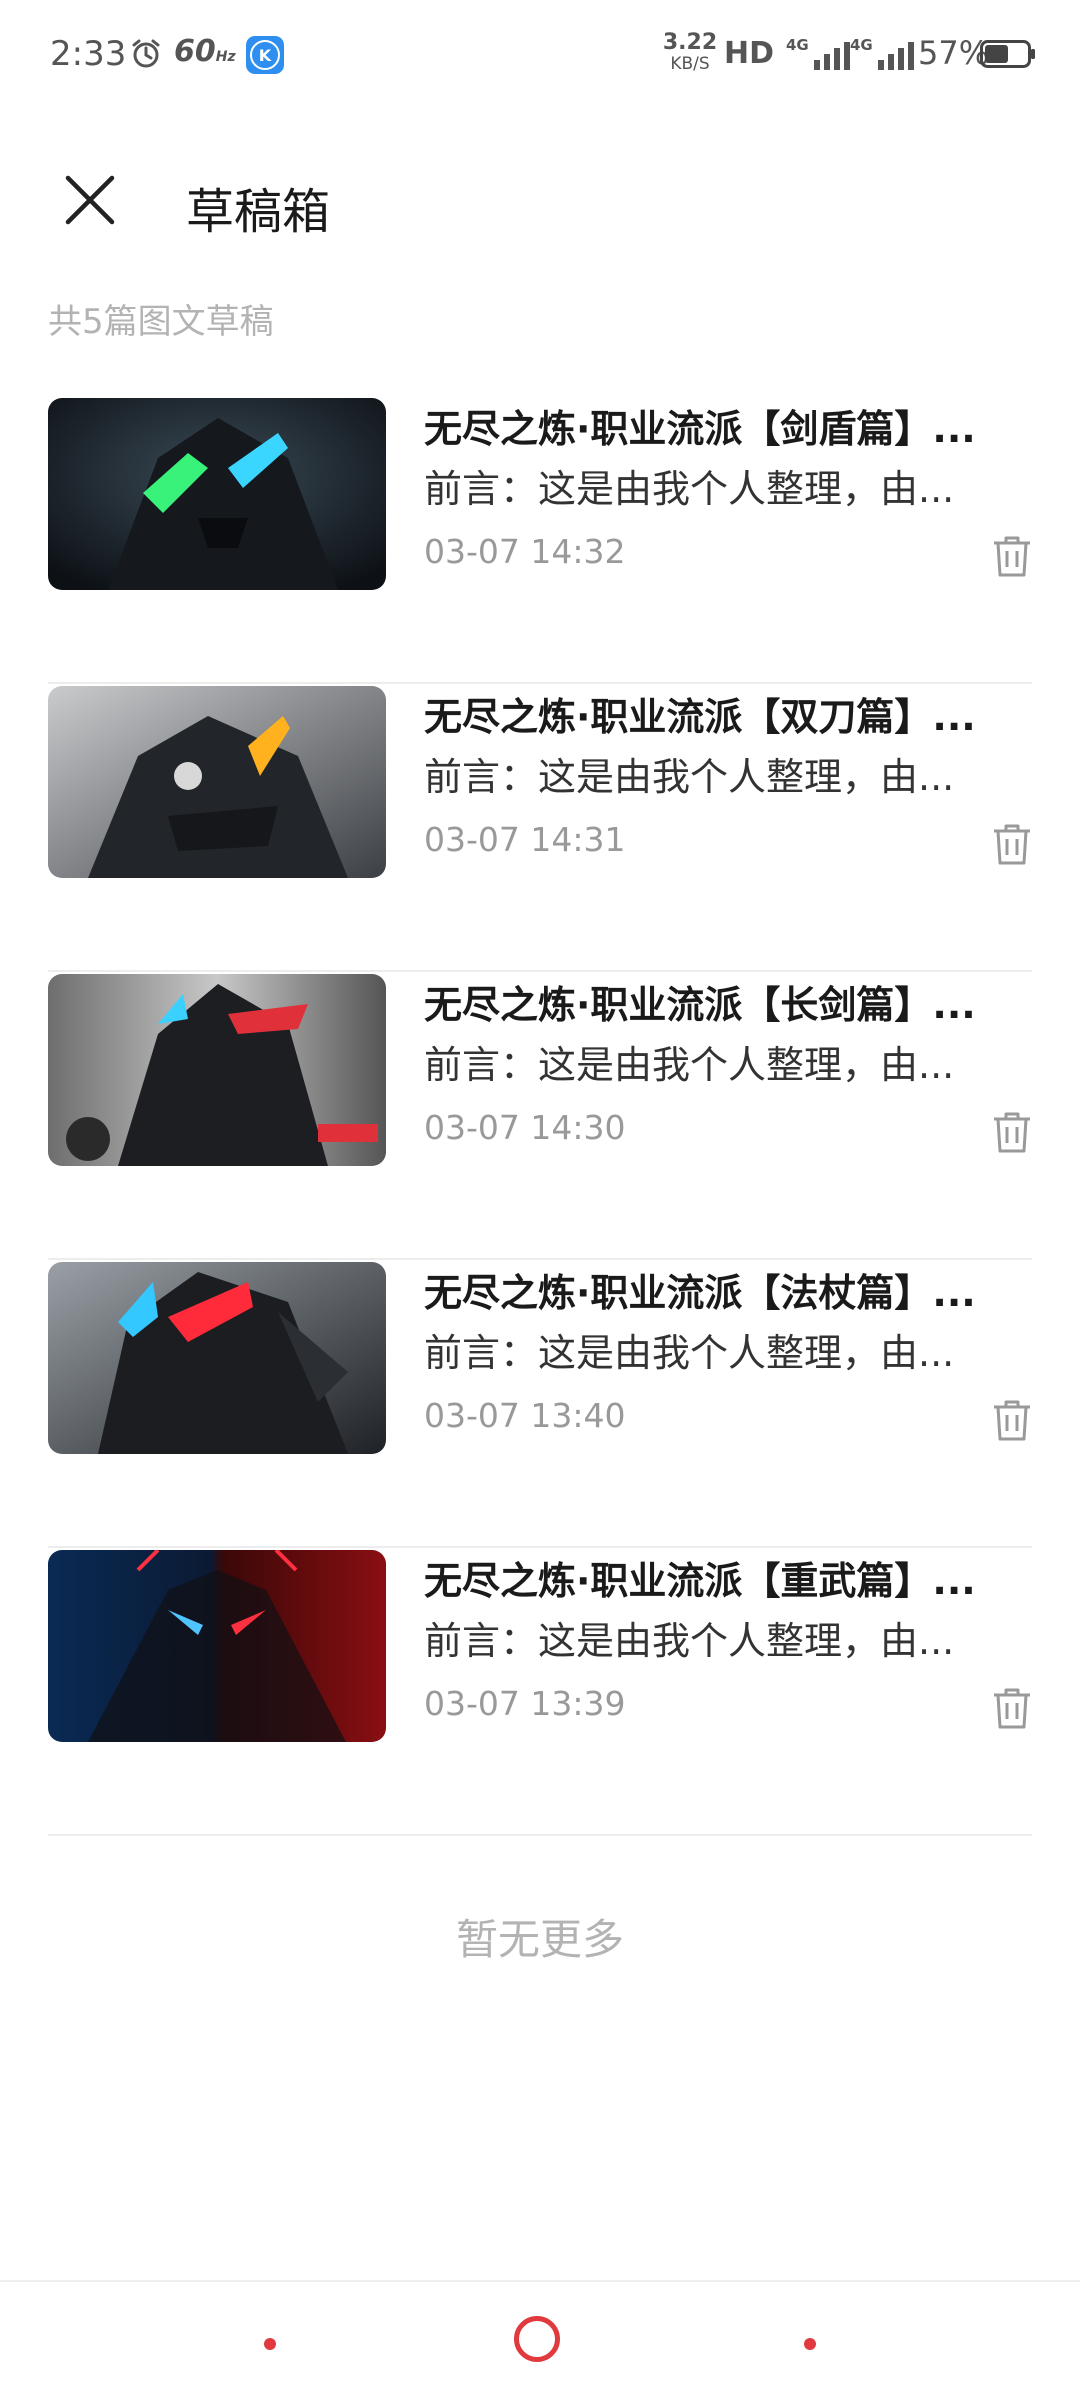 The image size is (1080, 2402). I want to click on draft-timestamp: 03-07 14:31, so click(525, 839).